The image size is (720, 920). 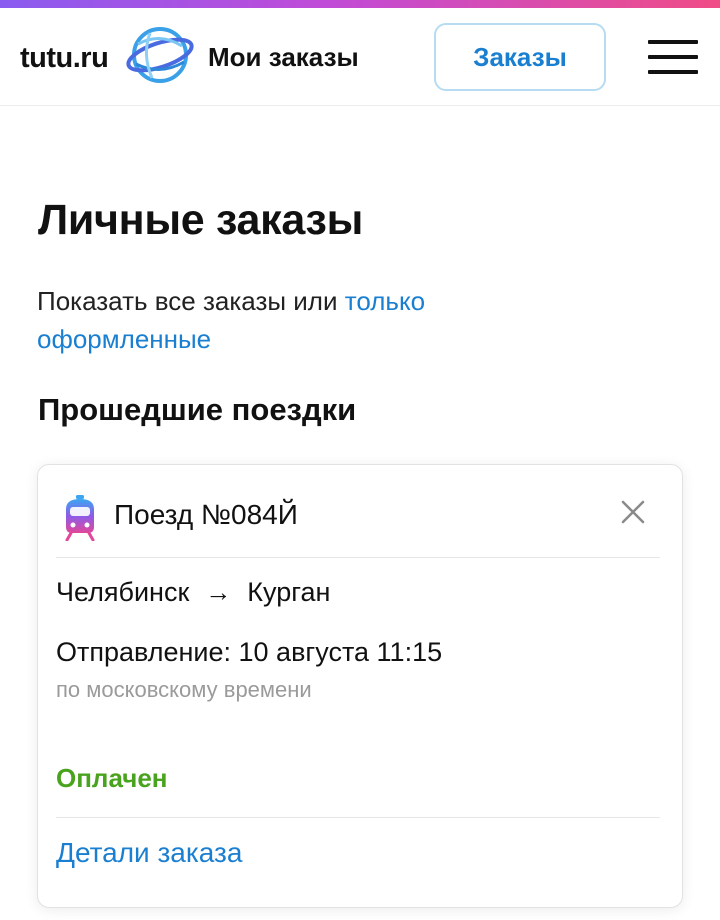 I want to click on globe-logo-icon, so click(x=160, y=55).